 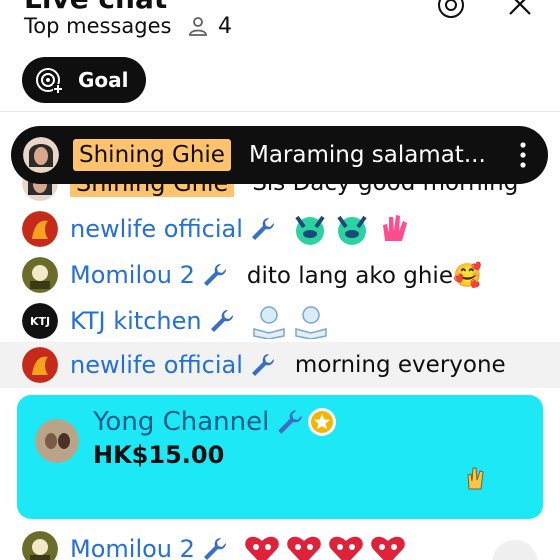 What do you see at coordinates (523, 155) in the screenshot?
I see `more-vert-icon` at bounding box center [523, 155].